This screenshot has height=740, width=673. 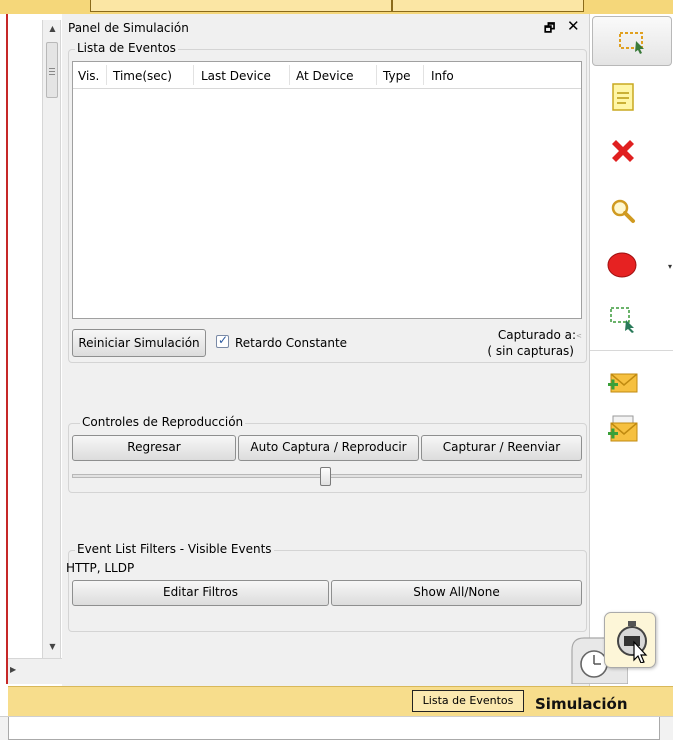 I want to click on right-toolbar: ▾, so click(x=622, y=350).